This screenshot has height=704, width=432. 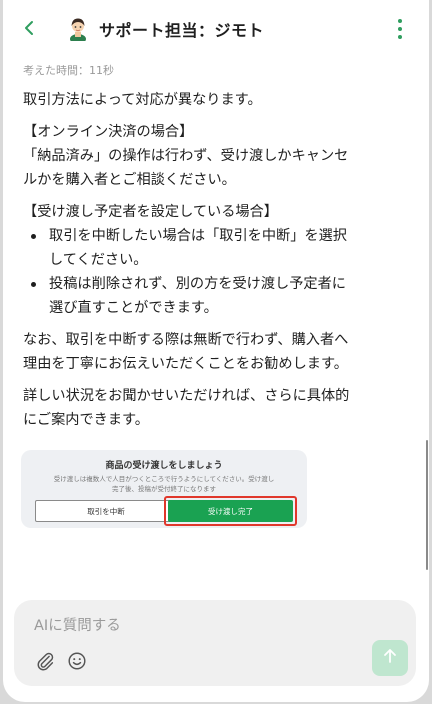 I want to click on closing-text: 詳しい状況をお聞かせいただければ、さらに具体的 にご案内できます。, so click(x=208, y=408).